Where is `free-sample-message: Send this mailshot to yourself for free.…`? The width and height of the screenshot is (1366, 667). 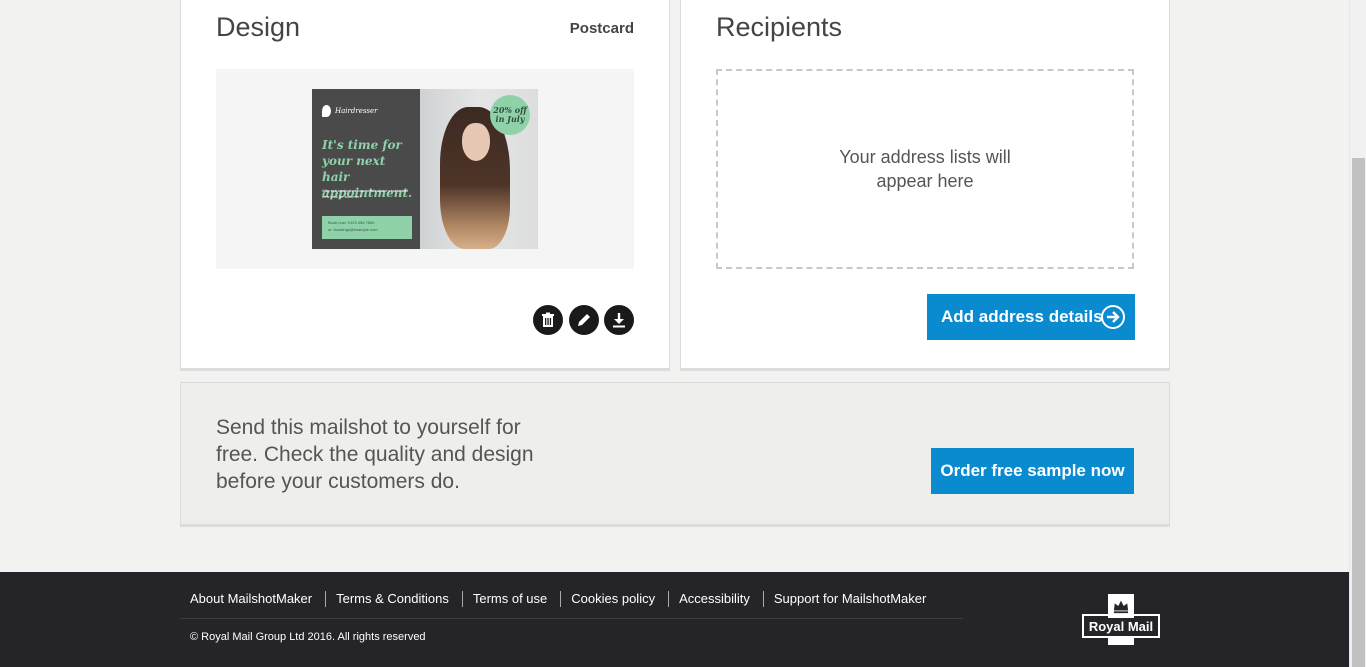 free-sample-message: Send this mailshot to yourself for free.… is located at coordinates (375, 454).